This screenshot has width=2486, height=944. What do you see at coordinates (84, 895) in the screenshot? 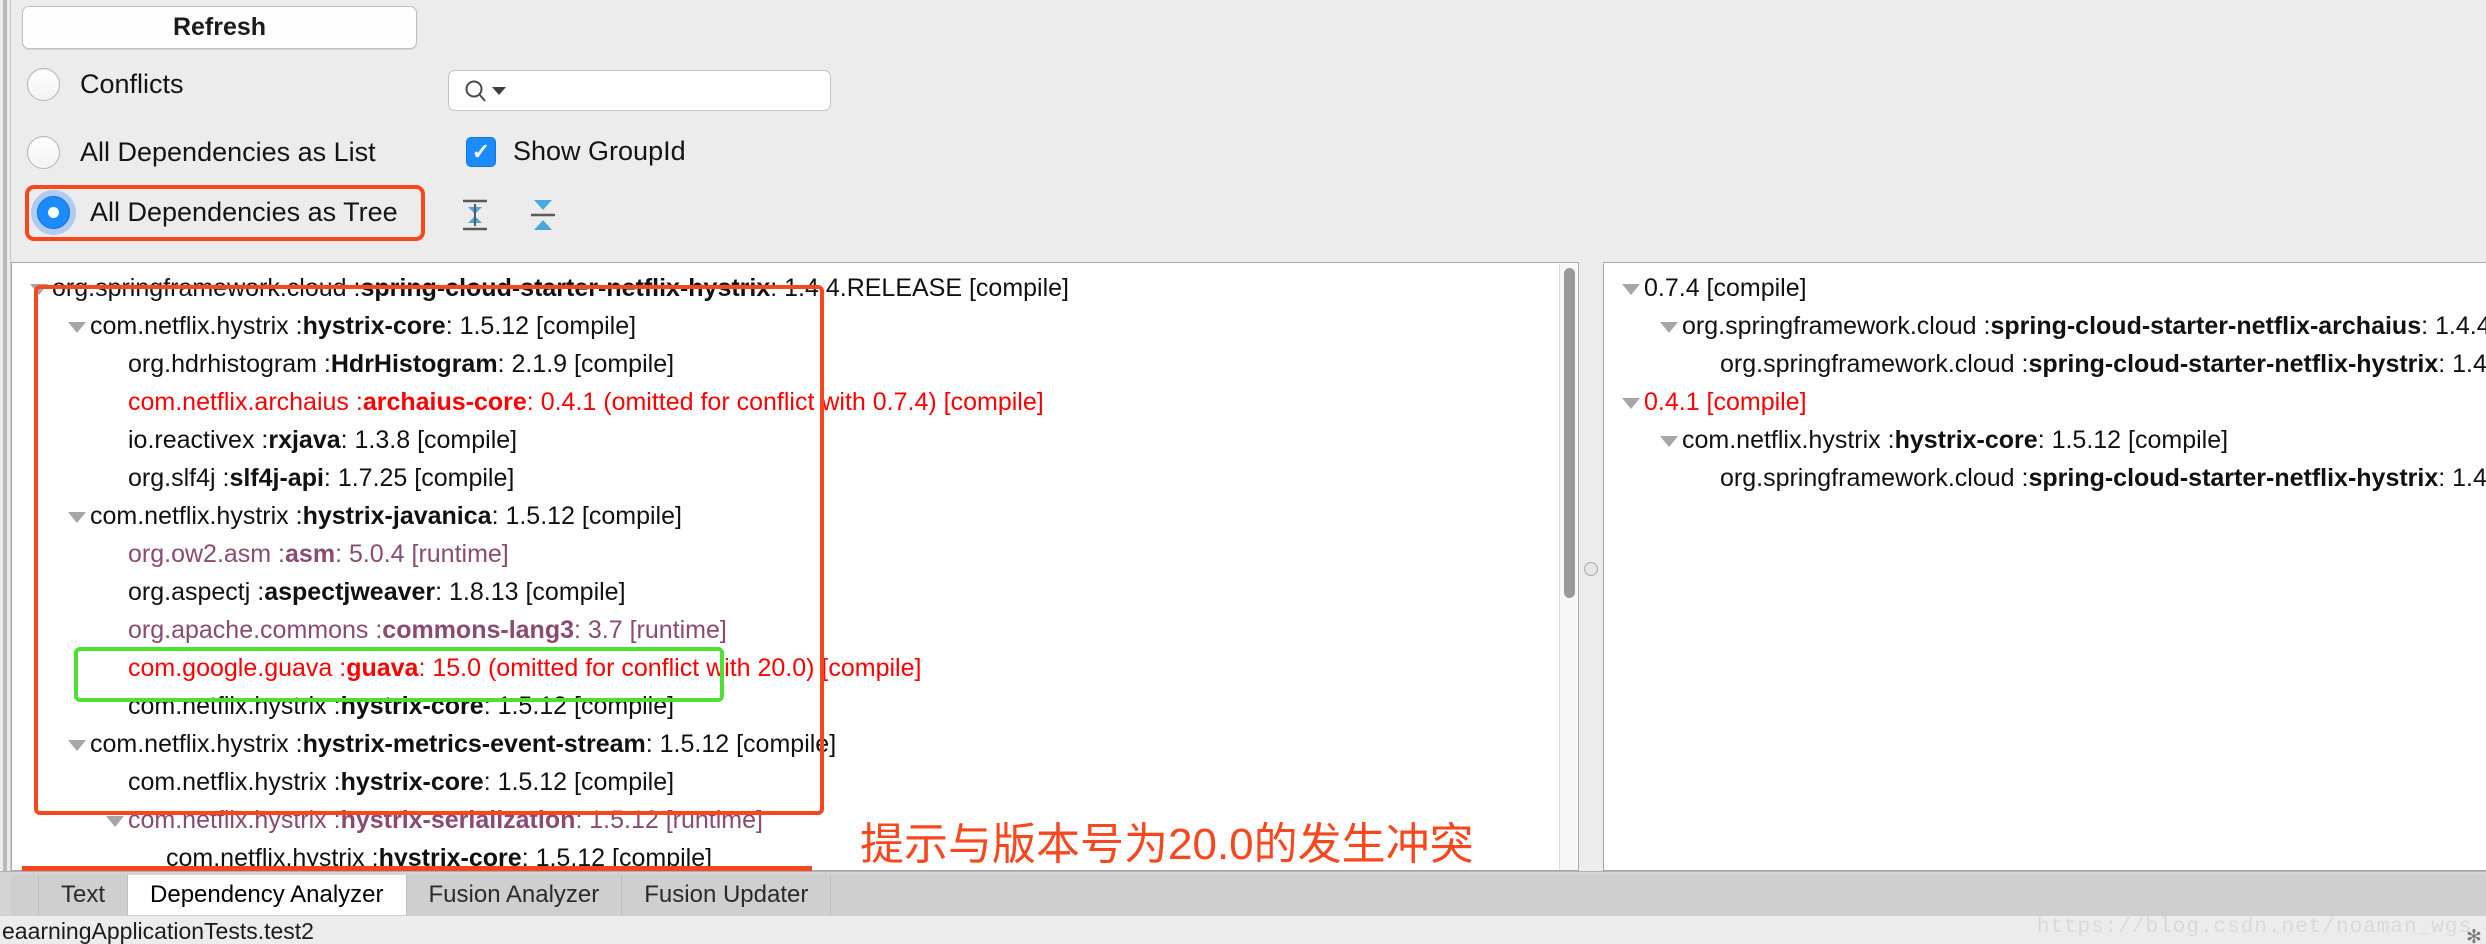
I see `tab-text: Text` at bounding box center [84, 895].